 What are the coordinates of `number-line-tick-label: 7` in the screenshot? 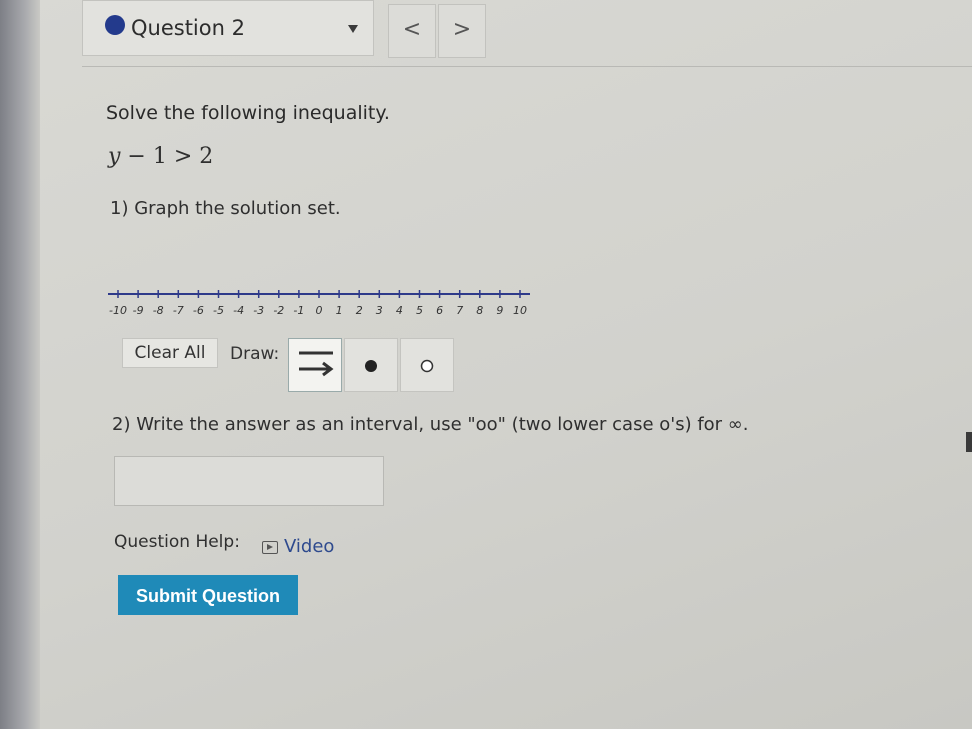 It's located at (459, 310).